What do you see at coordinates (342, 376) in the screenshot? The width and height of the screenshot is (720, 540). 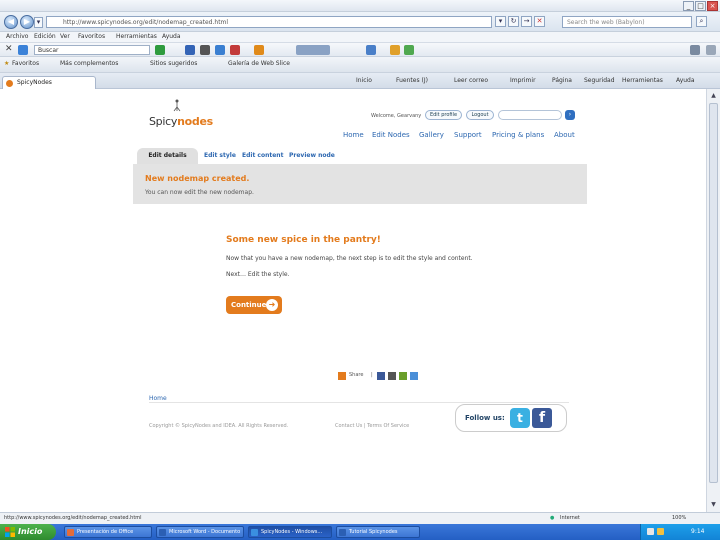 I see `share-plus-icon` at bounding box center [342, 376].